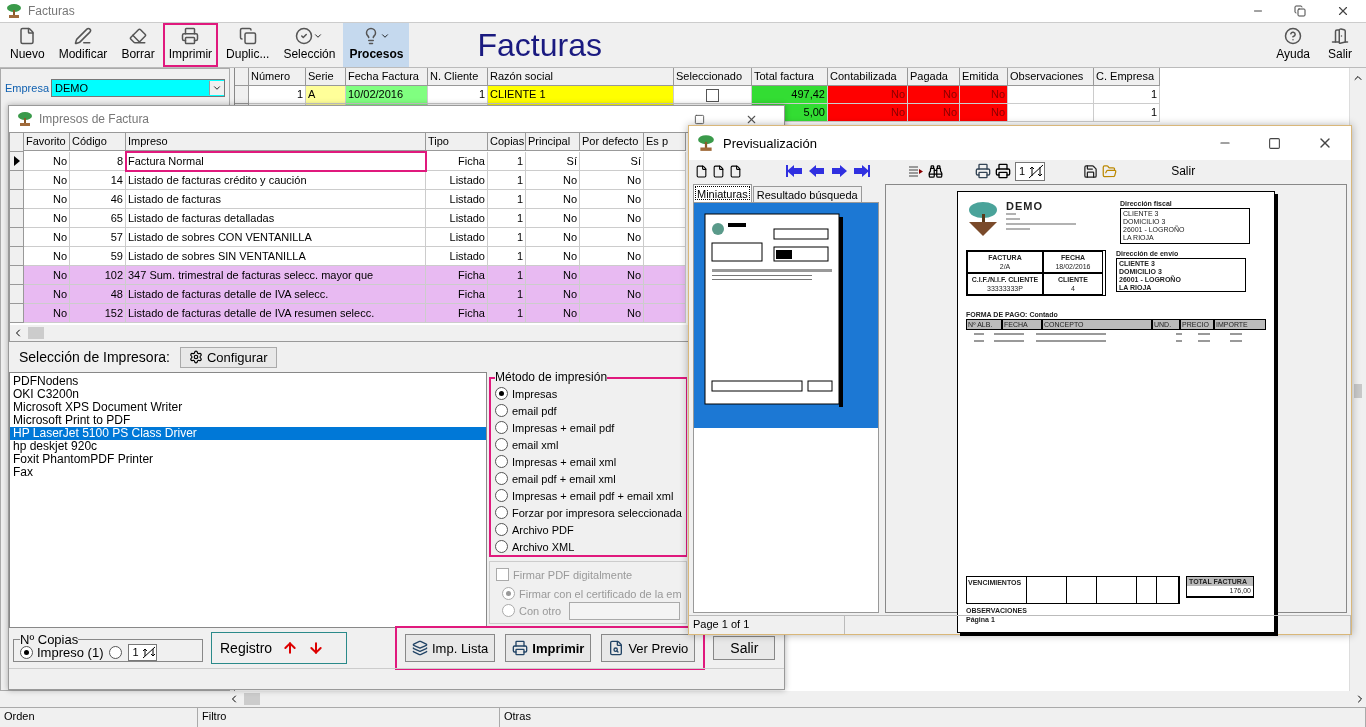 The height and width of the screenshot is (727, 1366). Describe the element at coordinates (138, 88) in the screenshot. I see `company-dropdown: DEMO` at that location.